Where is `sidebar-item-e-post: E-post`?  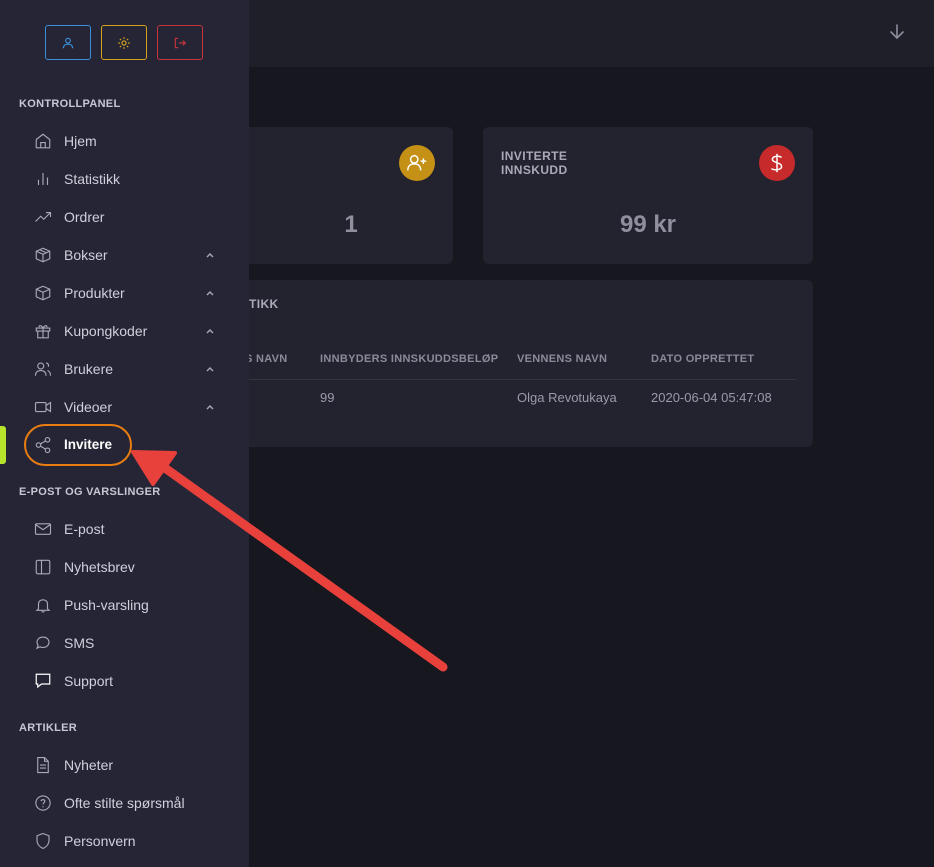 sidebar-item-e-post: E-post is located at coordinates (124, 529).